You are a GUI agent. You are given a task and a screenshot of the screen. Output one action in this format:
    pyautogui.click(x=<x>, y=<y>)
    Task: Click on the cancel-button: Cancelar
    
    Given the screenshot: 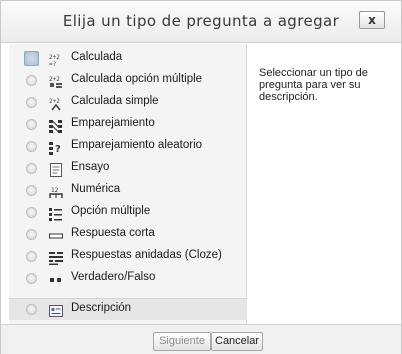 What is the action you would take?
    pyautogui.click(x=237, y=341)
    